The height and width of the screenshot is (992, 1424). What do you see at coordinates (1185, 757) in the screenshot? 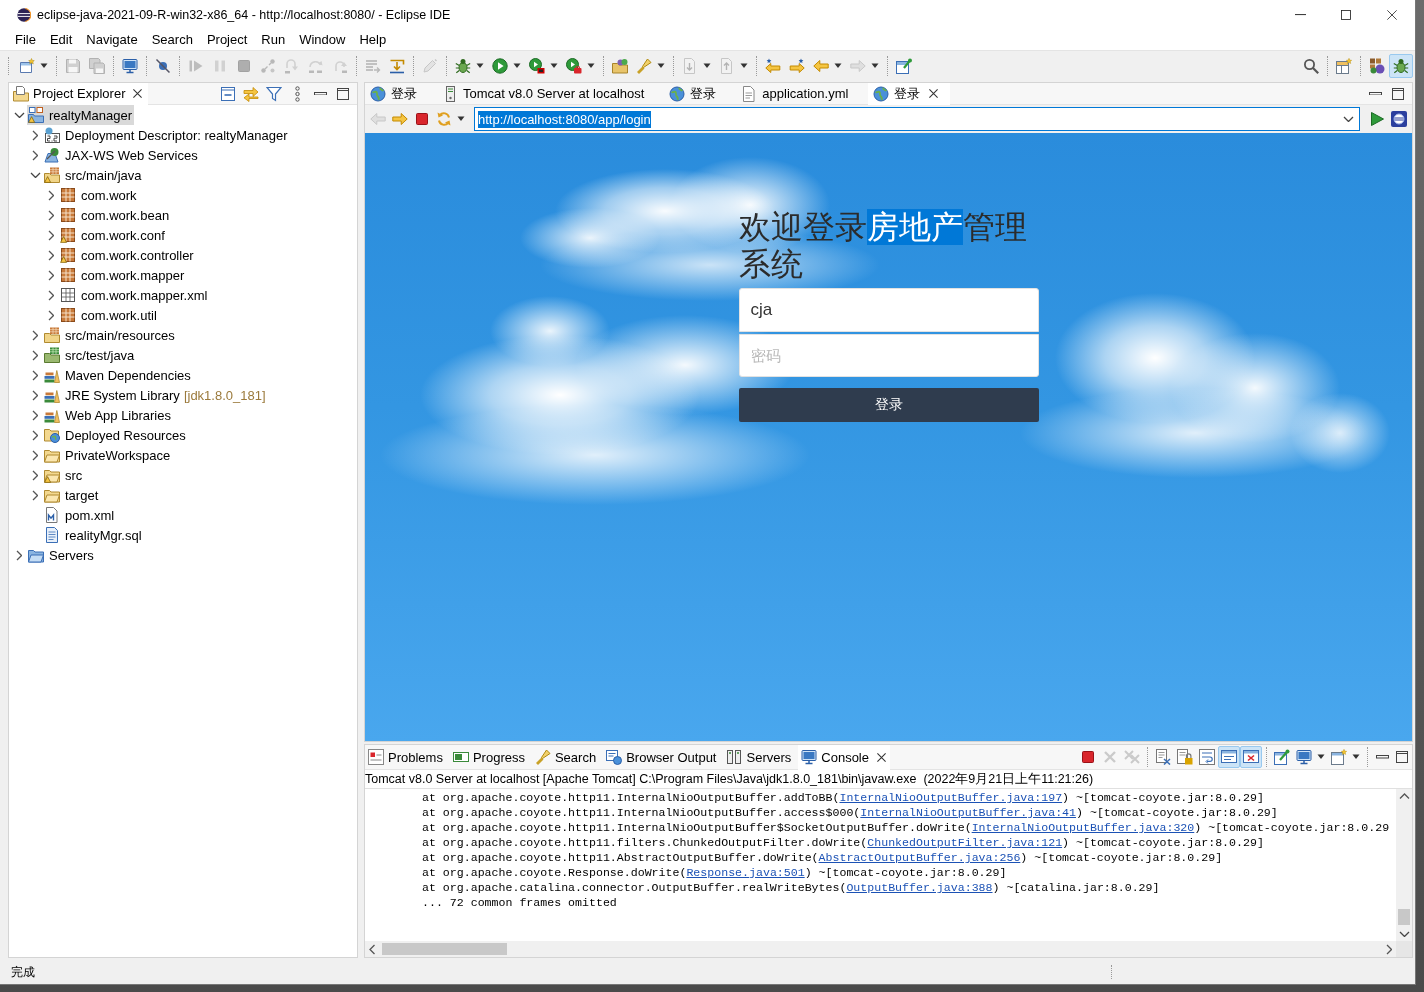
I see `scroll-lock-button` at bounding box center [1185, 757].